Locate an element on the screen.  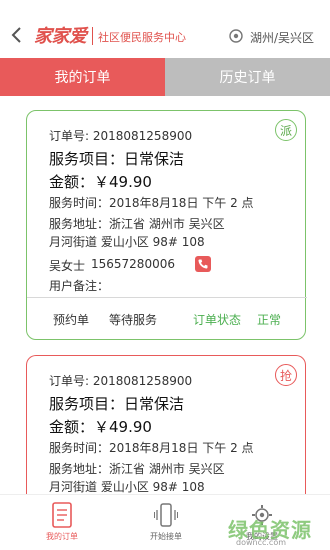
app-subtitle: 社区便民服务中心 is located at coordinates (142, 37).